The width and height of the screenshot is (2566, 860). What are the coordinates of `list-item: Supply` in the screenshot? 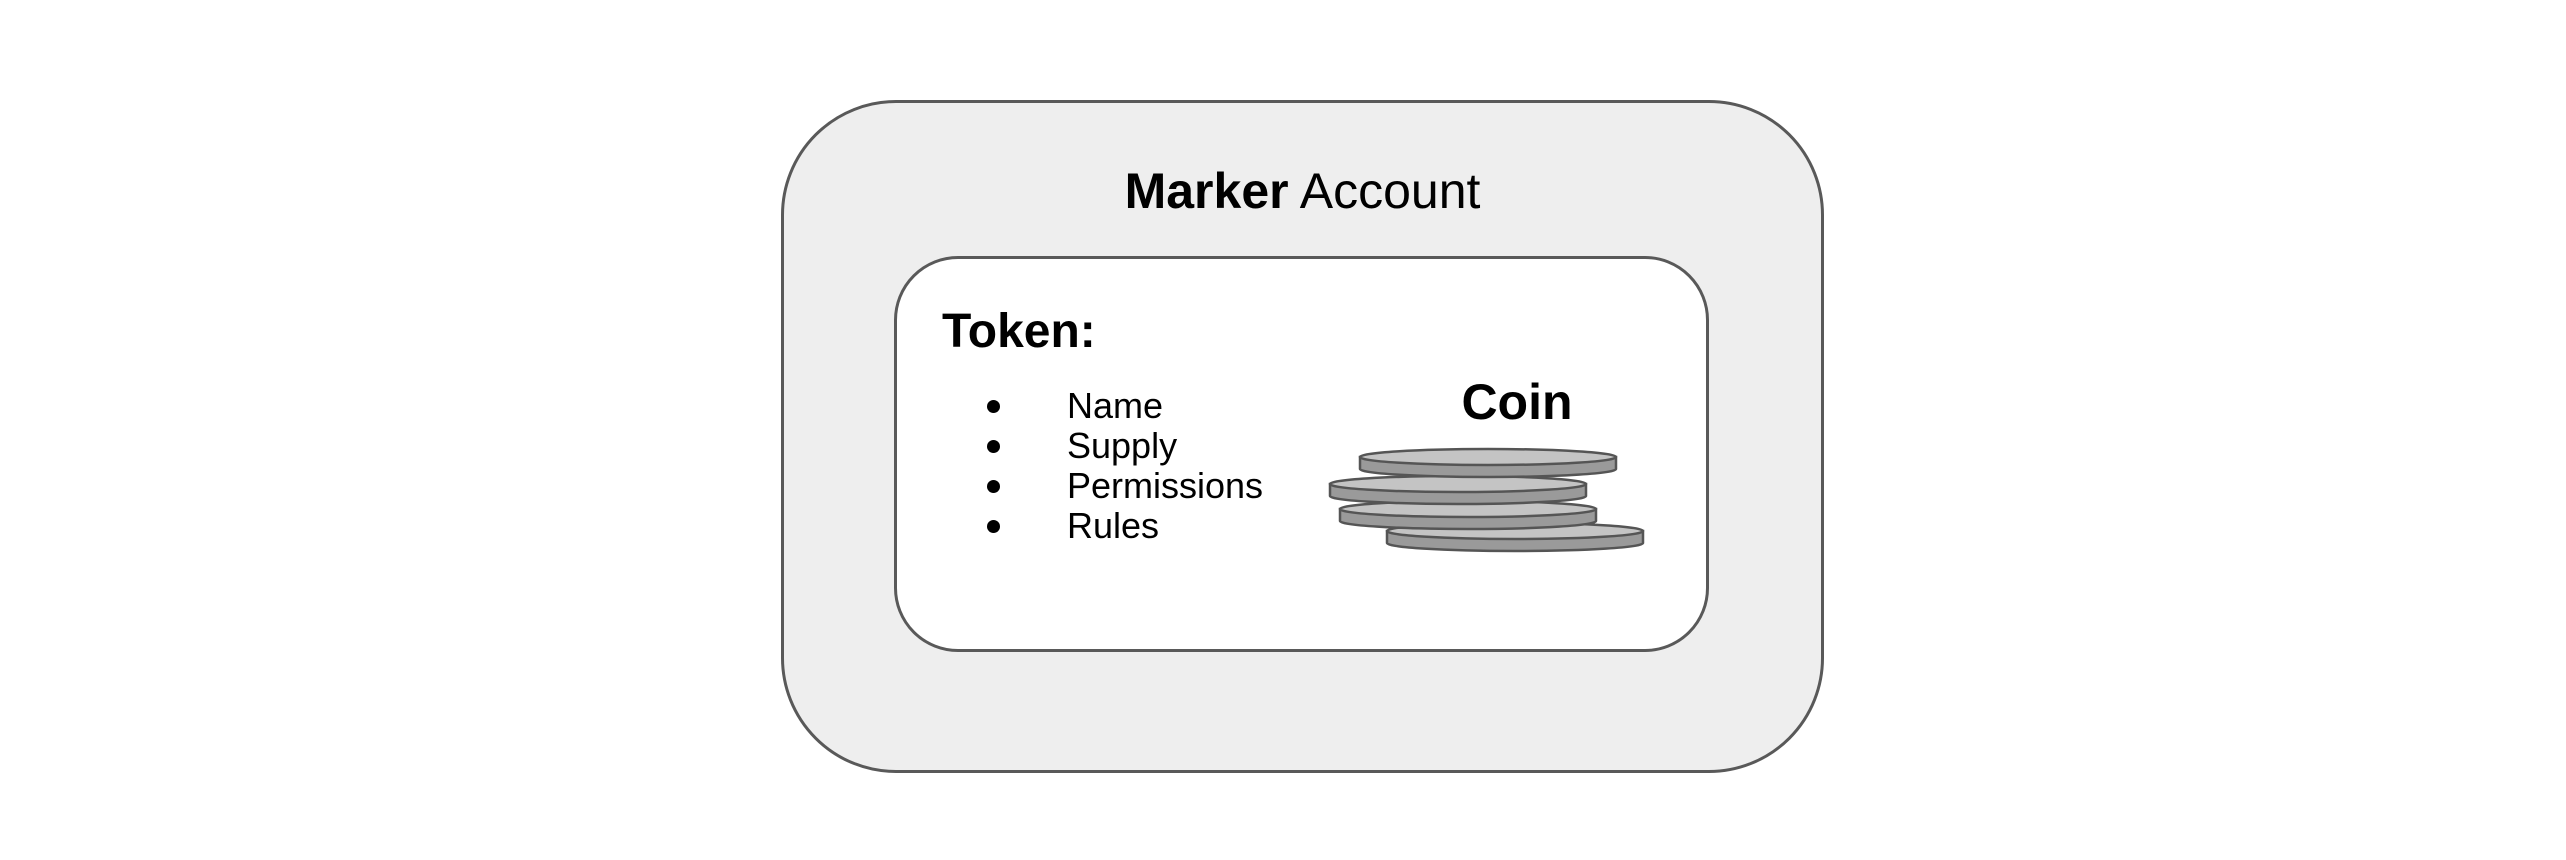 It's located at (1125, 446).